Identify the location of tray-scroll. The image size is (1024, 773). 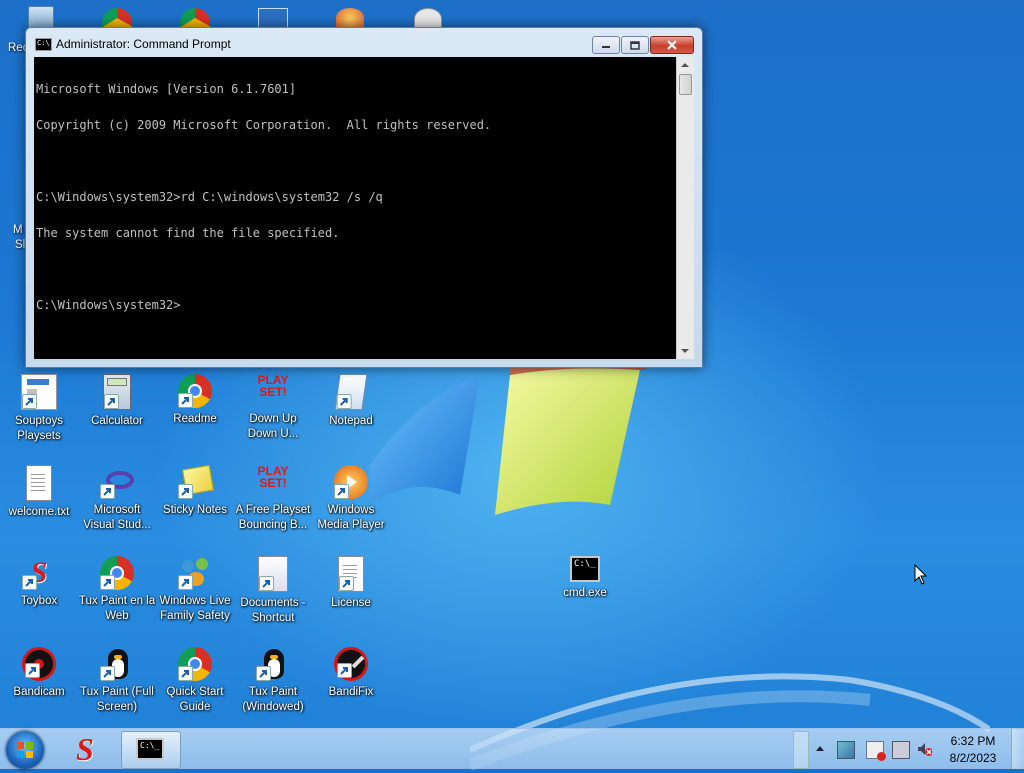
(801, 750).